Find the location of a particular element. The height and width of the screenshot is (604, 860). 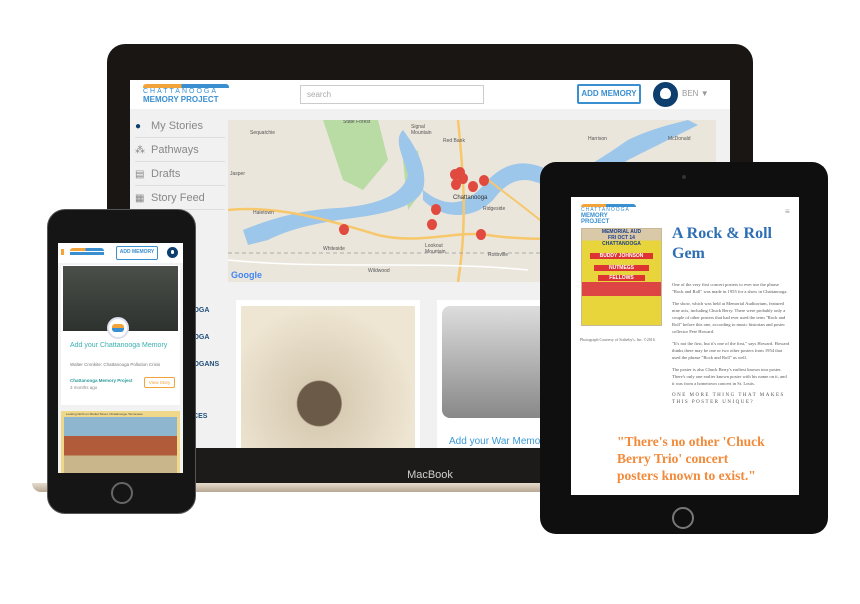

story-card is located at coordinates (328, 374).